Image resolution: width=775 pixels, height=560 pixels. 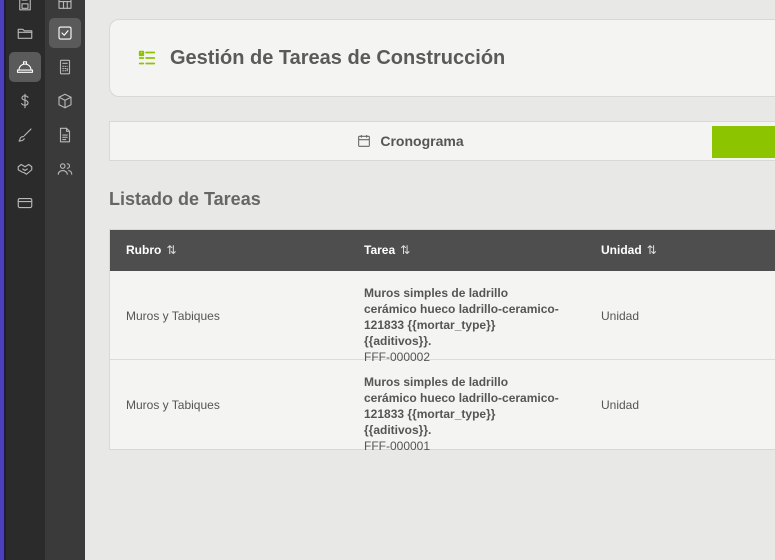 What do you see at coordinates (65, 169) in the screenshot?
I see `users-icon` at bounding box center [65, 169].